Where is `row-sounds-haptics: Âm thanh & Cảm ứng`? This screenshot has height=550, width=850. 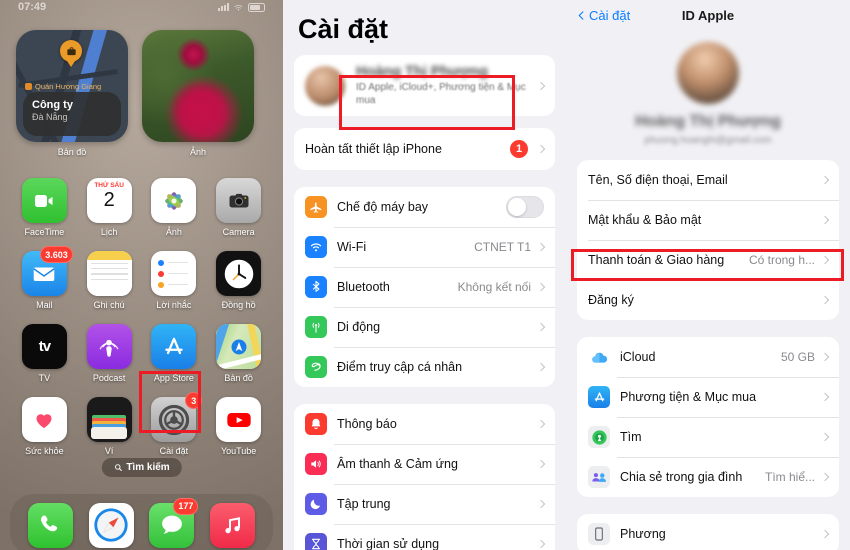 row-sounds-haptics: Âm thanh & Cảm ứng is located at coordinates (424, 464).